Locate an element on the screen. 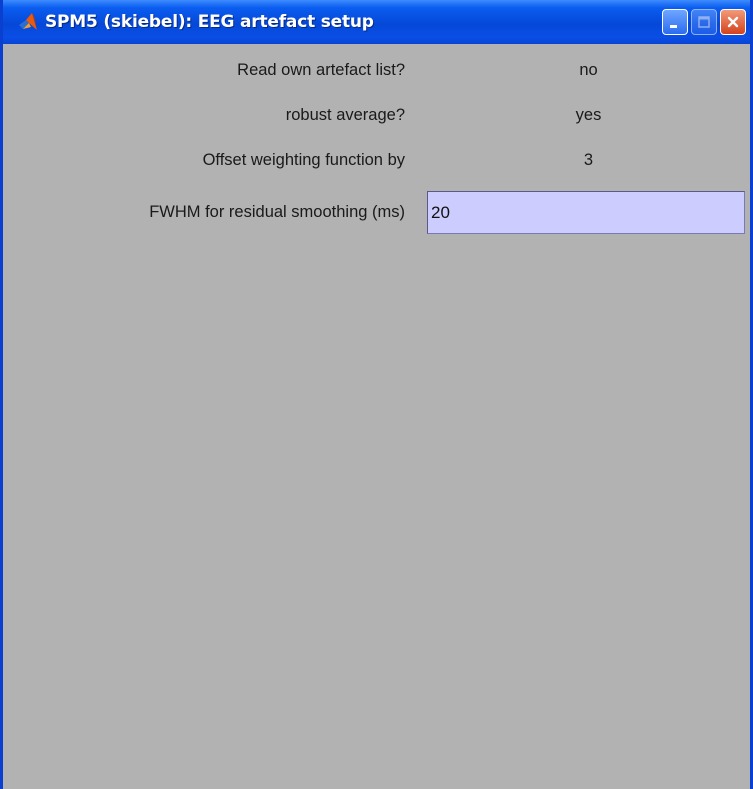 Image resolution: width=753 pixels, height=789 pixels. maximize-button is located at coordinates (704, 22).